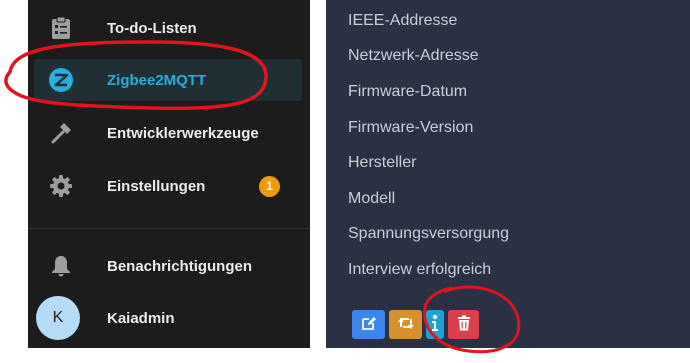  What do you see at coordinates (58, 318) in the screenshot?
I see `avatar: K` at bounding box center [58, 318].